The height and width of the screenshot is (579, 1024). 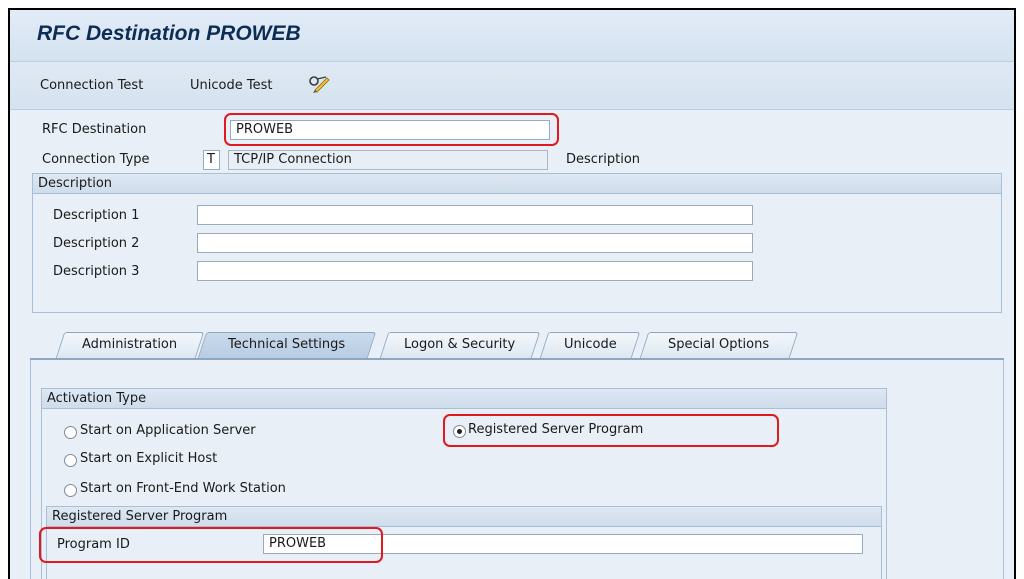 What do you see at coordinates (130, 345) in the screenshot?
I see `tab-administration: Administration` at bounding box center [130, 345].